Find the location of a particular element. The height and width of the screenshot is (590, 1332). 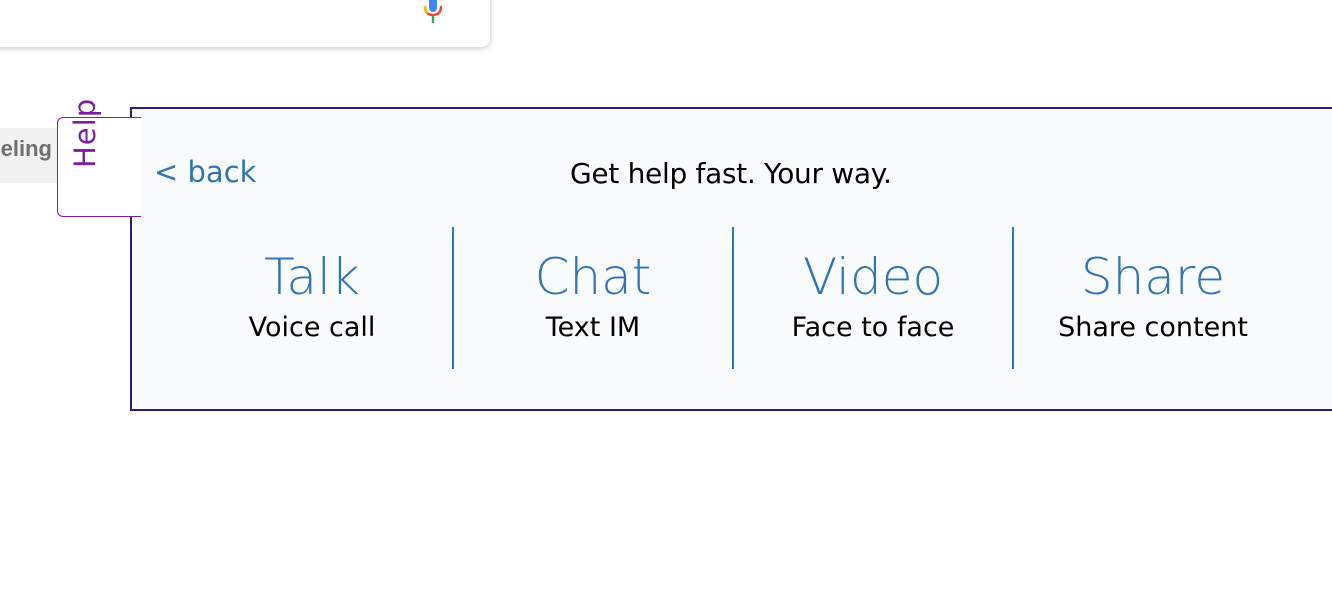

option-subtitle: Voice call is located at coordinates (312, 327).